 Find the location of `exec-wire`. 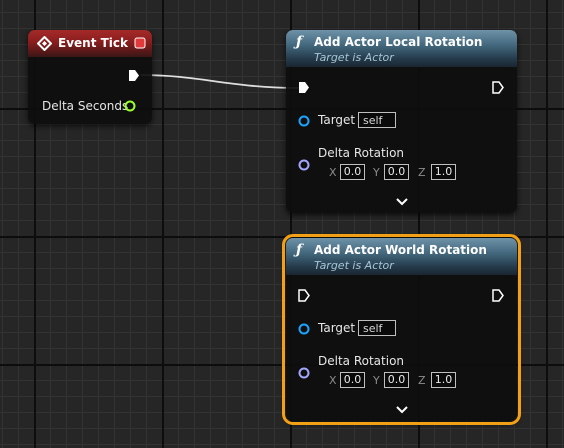

exec-wire is located at coordinates (220, 81).